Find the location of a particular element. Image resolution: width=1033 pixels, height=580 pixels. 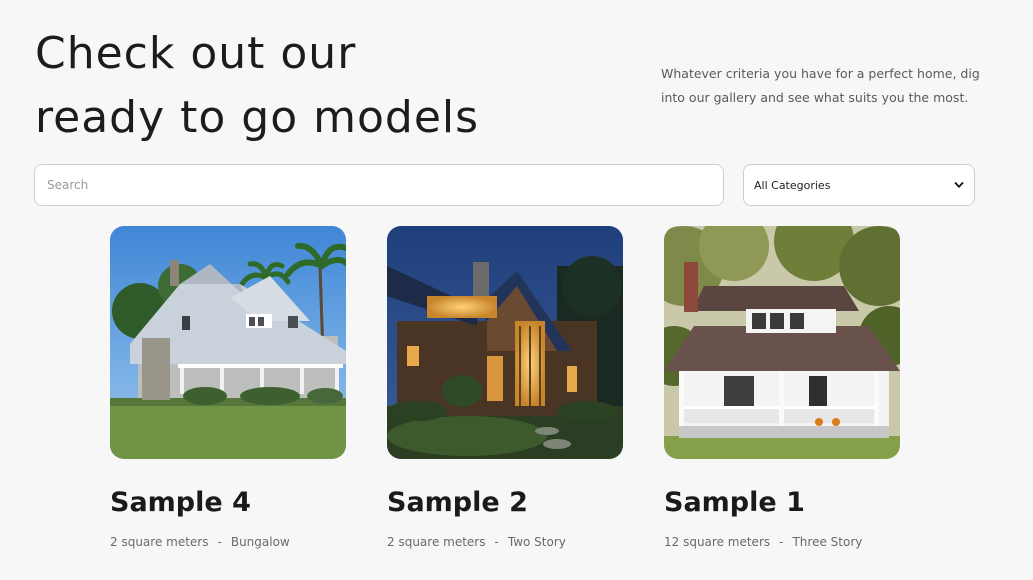

category-select-value: All Categories is located at coordinates (792, 185).